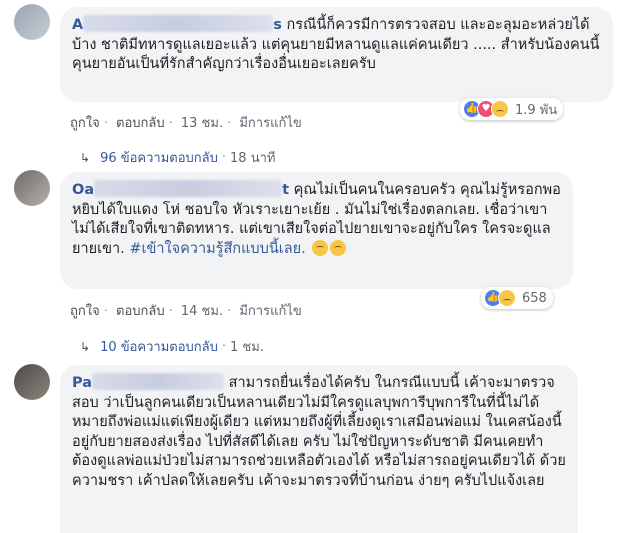 The width and height of the screenshot is (618, 533). What do you see at coordinates (536, 110) in the screenshot?
I see `reaction-count: 1.9 พัน` at bounding box center [536, 110].